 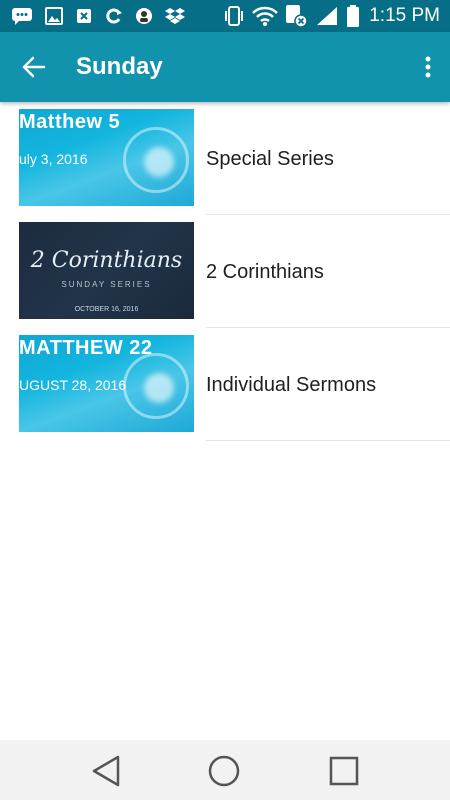 I want to click on signal-icon, so click(x=327, y=16).